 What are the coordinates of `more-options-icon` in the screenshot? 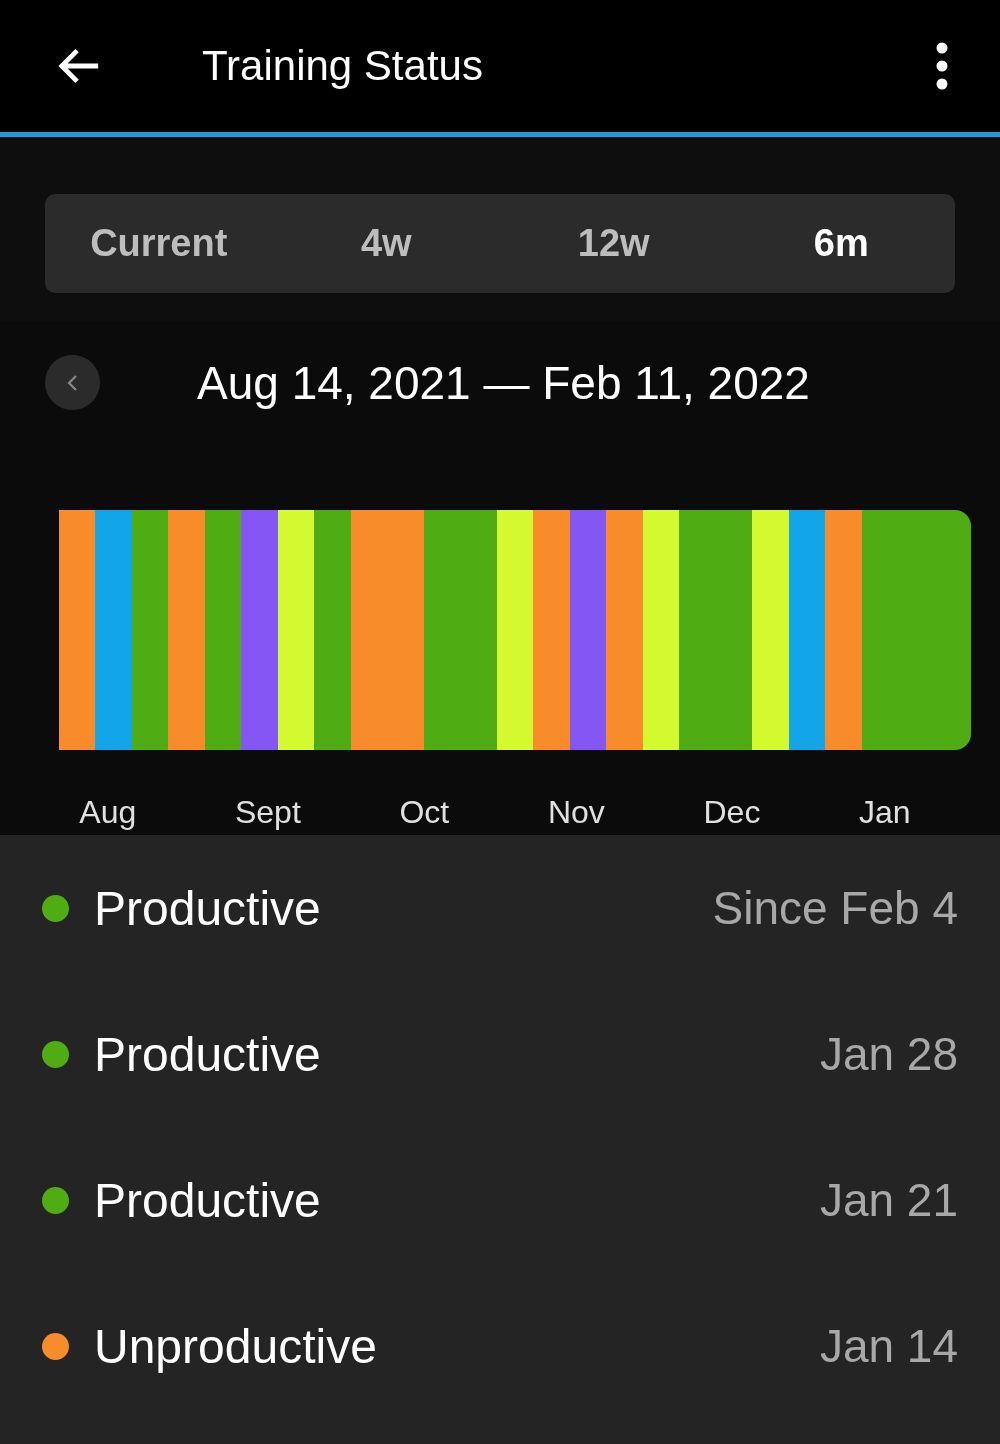 It's located at (942, 66).